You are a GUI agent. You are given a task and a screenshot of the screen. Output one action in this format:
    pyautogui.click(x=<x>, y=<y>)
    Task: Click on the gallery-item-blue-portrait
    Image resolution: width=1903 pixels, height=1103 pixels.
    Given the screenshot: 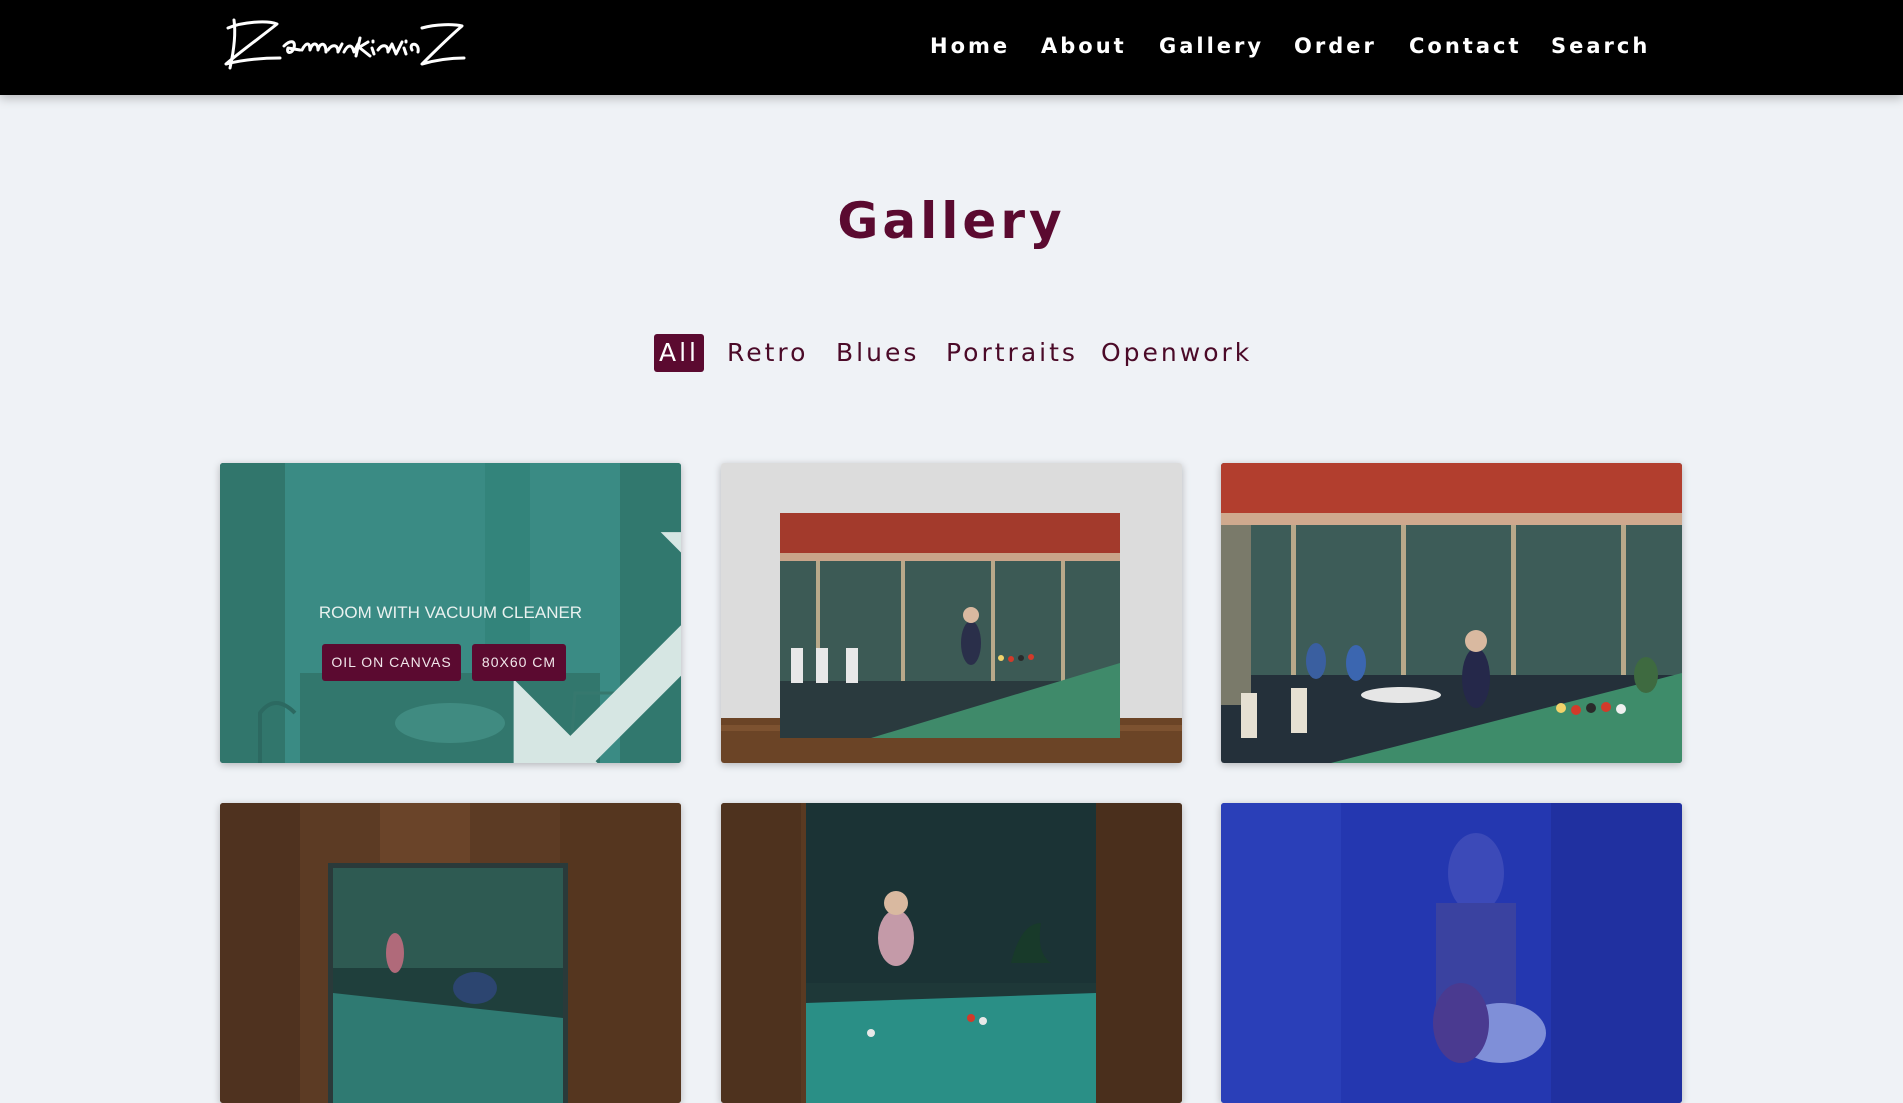 What is the action you would take?
    pyautogui.click(x=1451, y=953)
    